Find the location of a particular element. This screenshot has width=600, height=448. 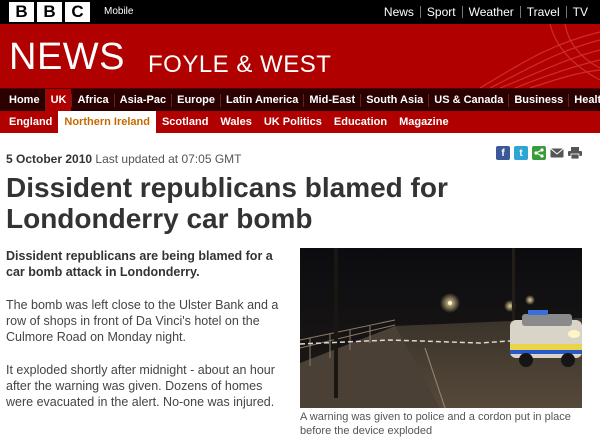

nav-africa: Africa is located at coordinates (92, 100).